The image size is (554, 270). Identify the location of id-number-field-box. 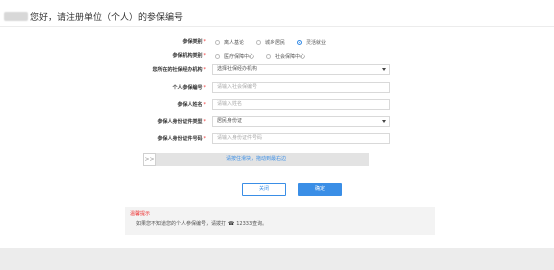
(301, 138).